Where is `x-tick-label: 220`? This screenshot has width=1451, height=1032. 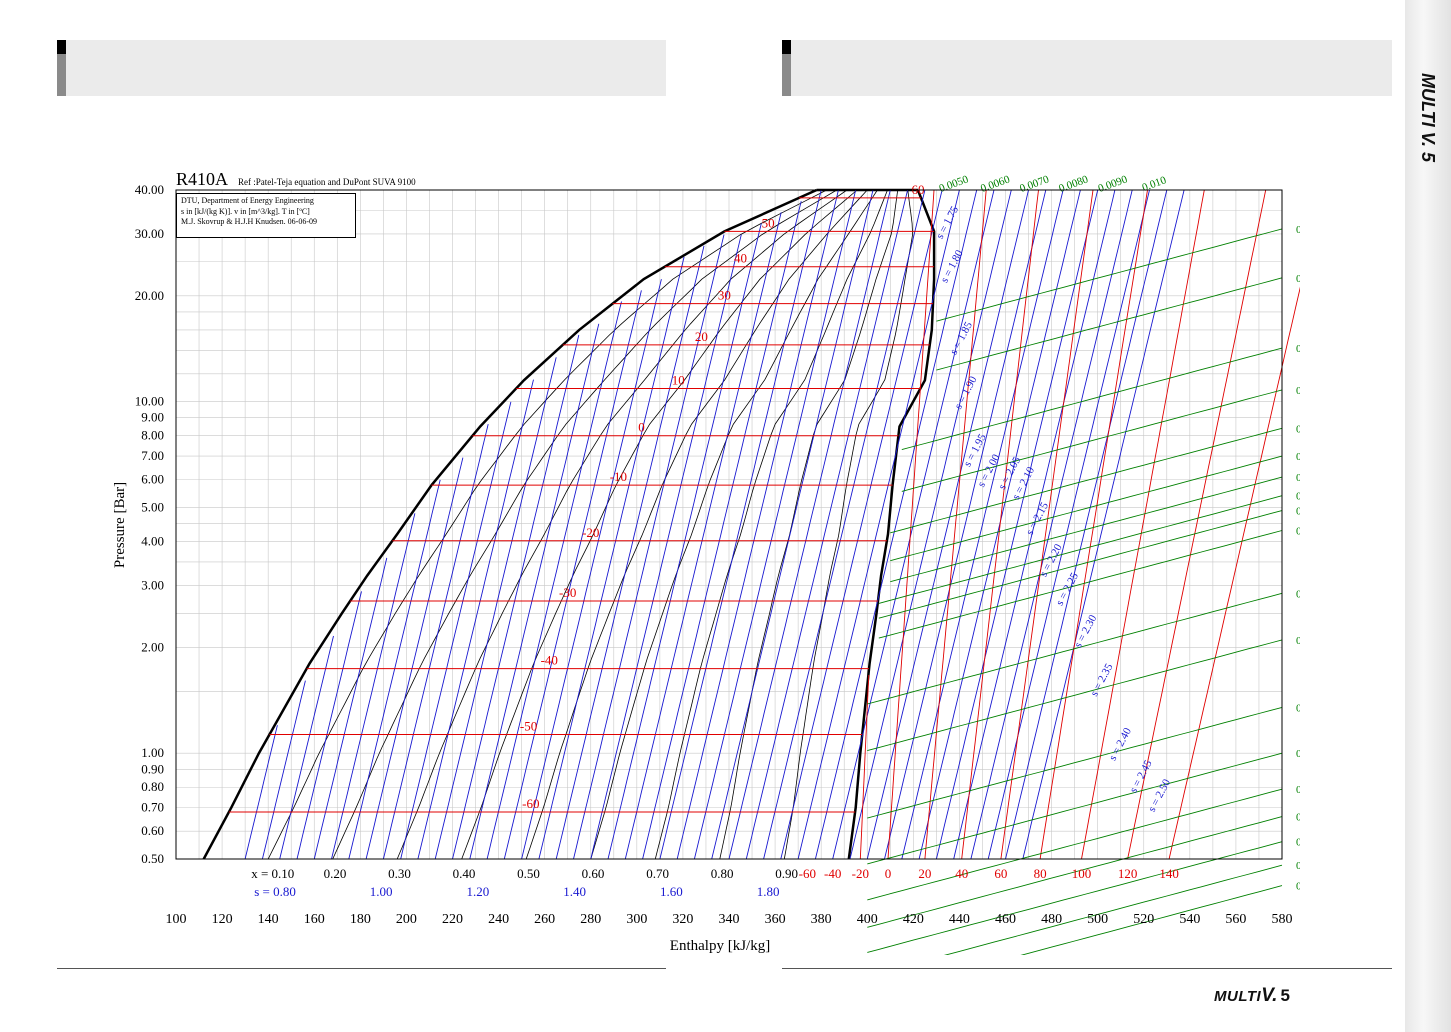
x-tick-label: 220 is located at coordinates (452, 919).